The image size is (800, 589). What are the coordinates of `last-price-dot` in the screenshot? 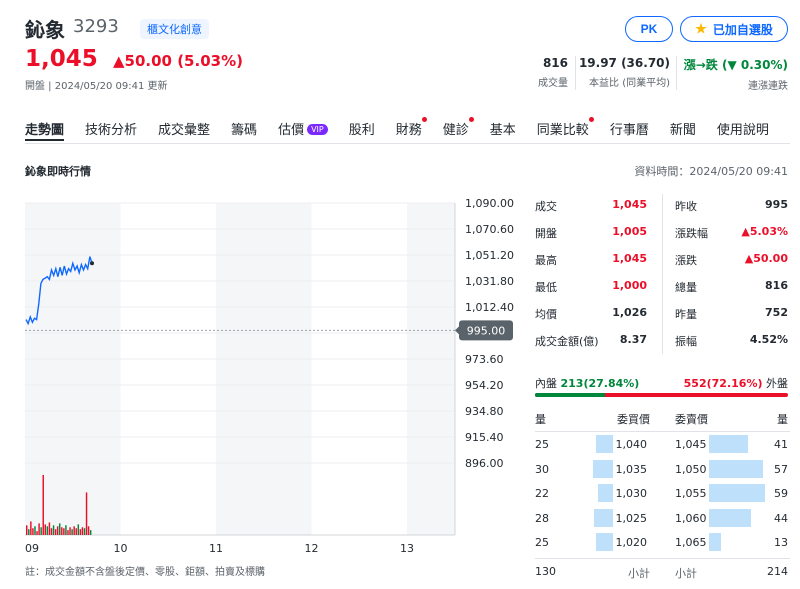 It's located at (92, 263).